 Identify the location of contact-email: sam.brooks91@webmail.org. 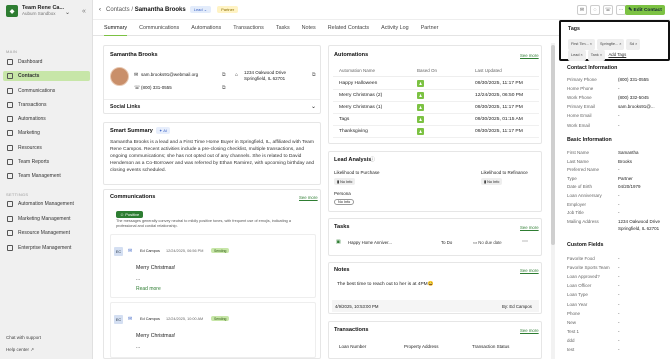
(169, 74).